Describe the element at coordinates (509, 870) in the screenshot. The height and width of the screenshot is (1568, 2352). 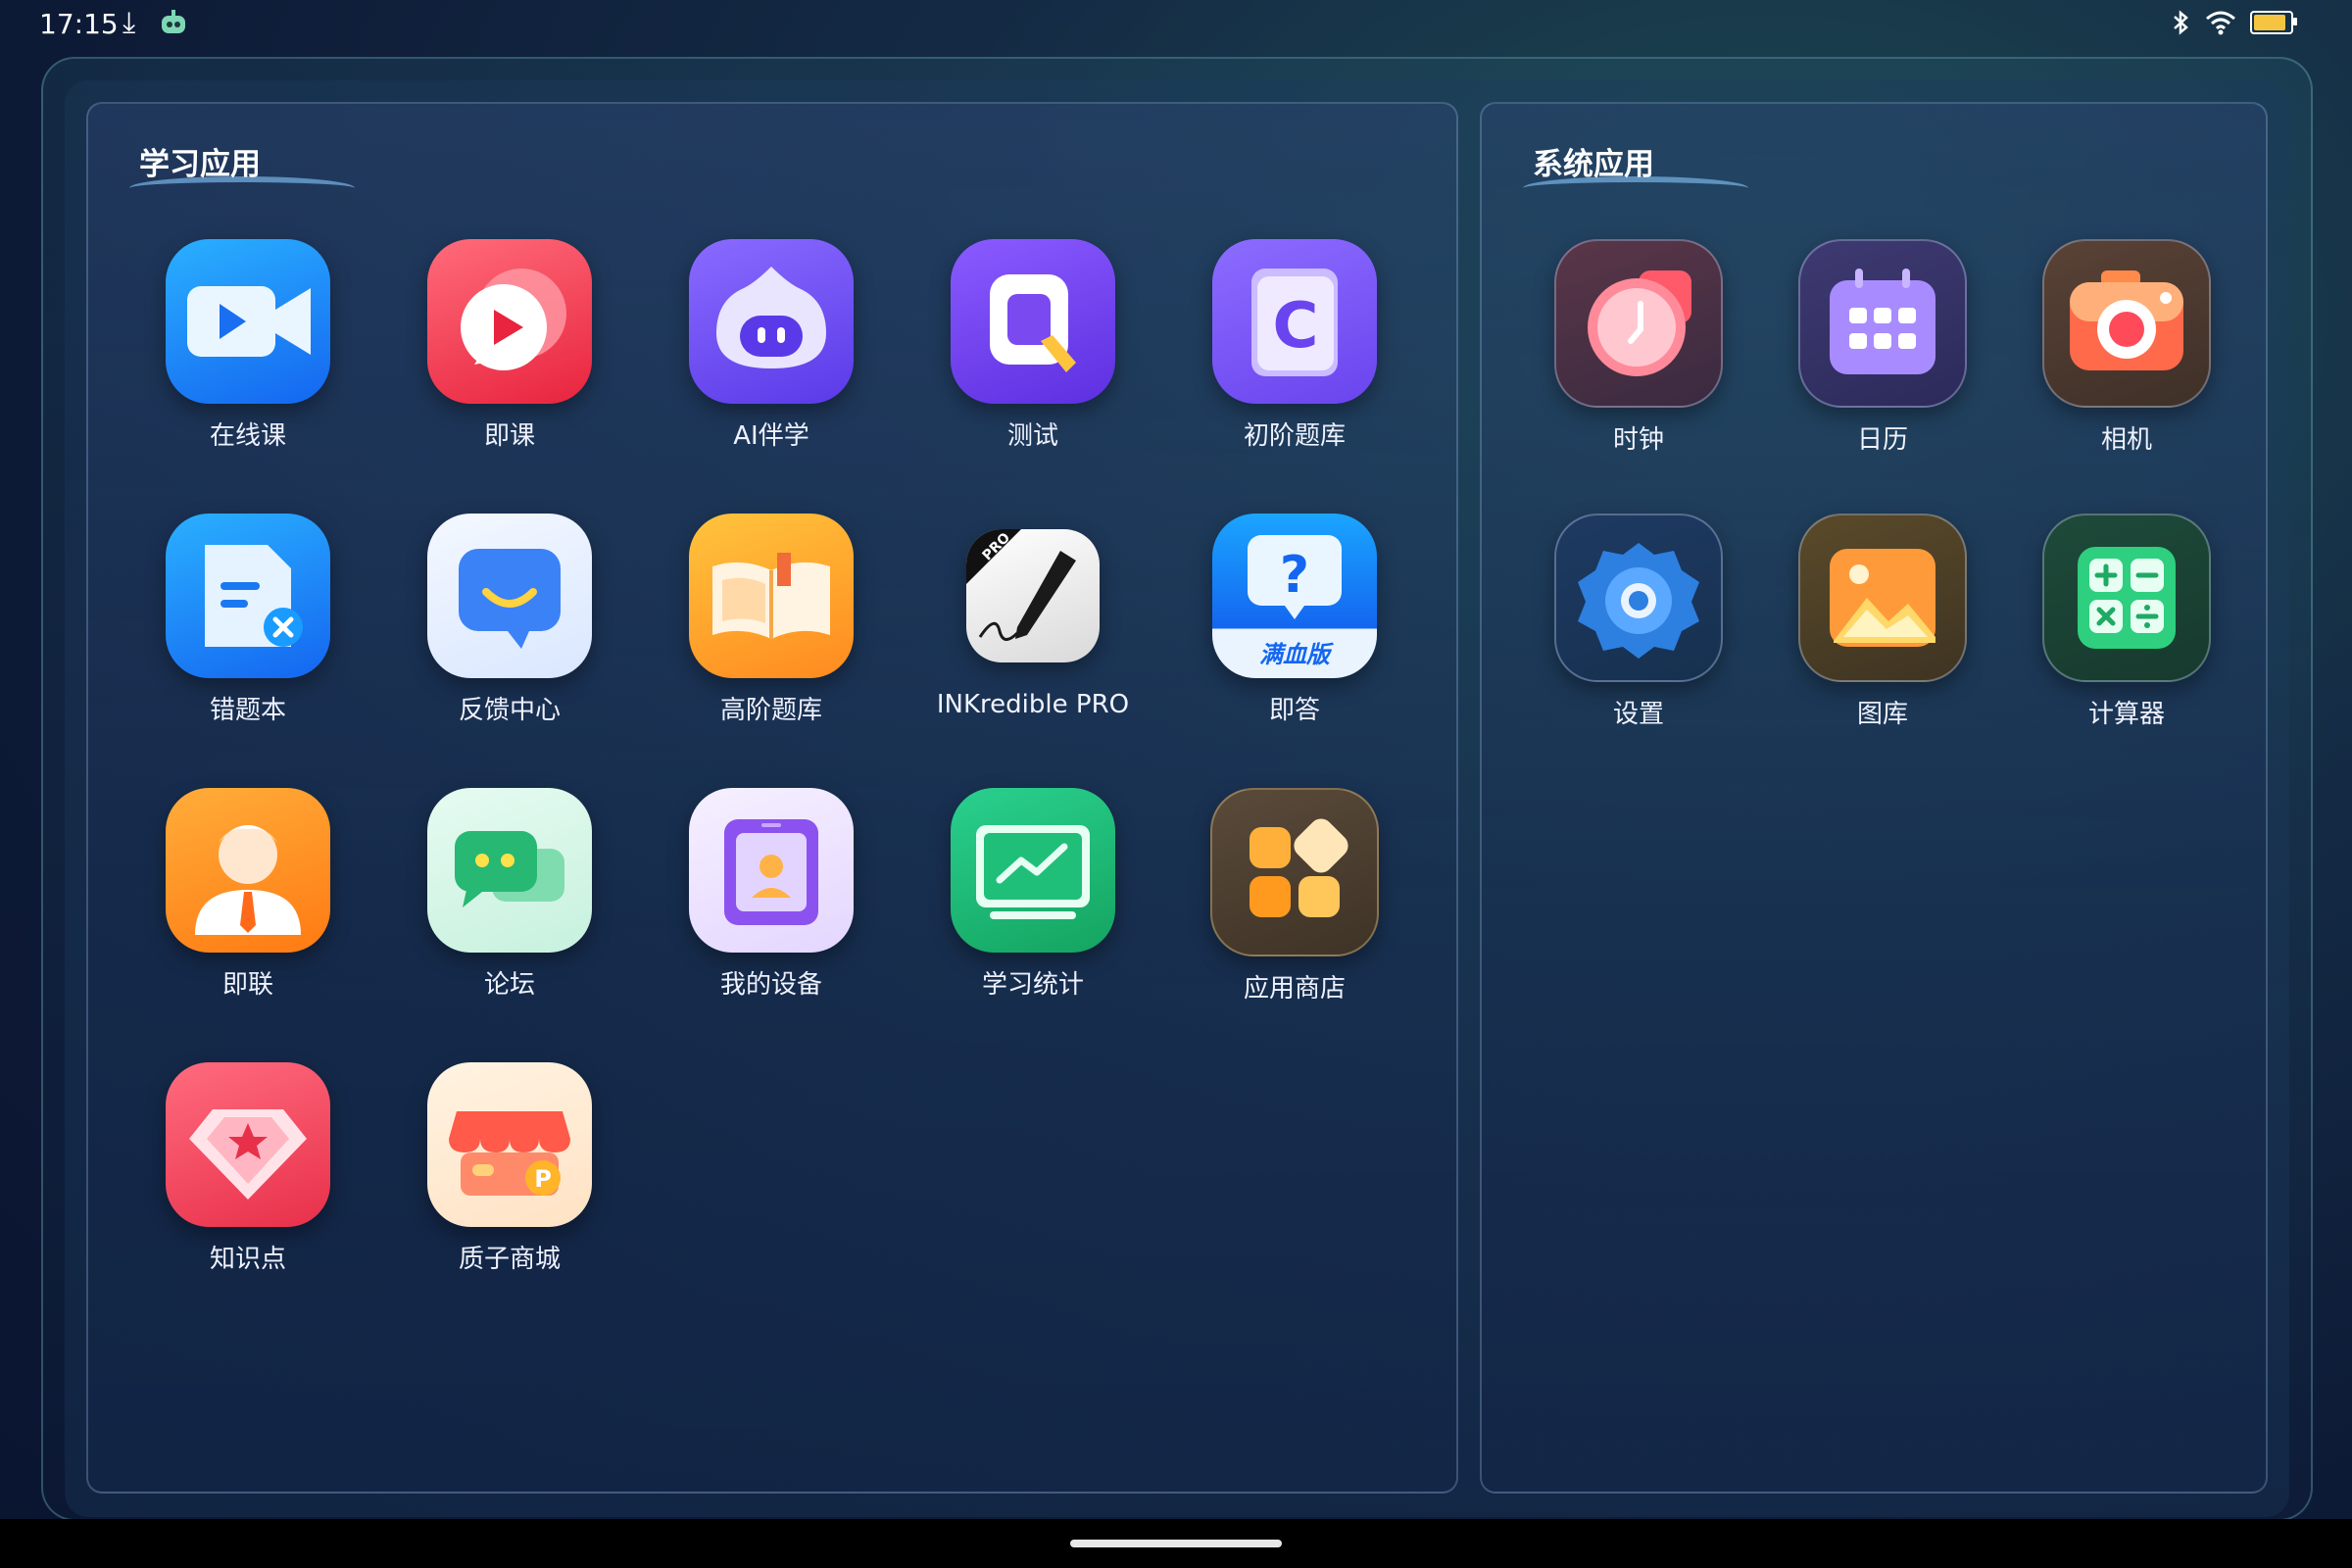
I see `chat-bubbles-icon` at that location.